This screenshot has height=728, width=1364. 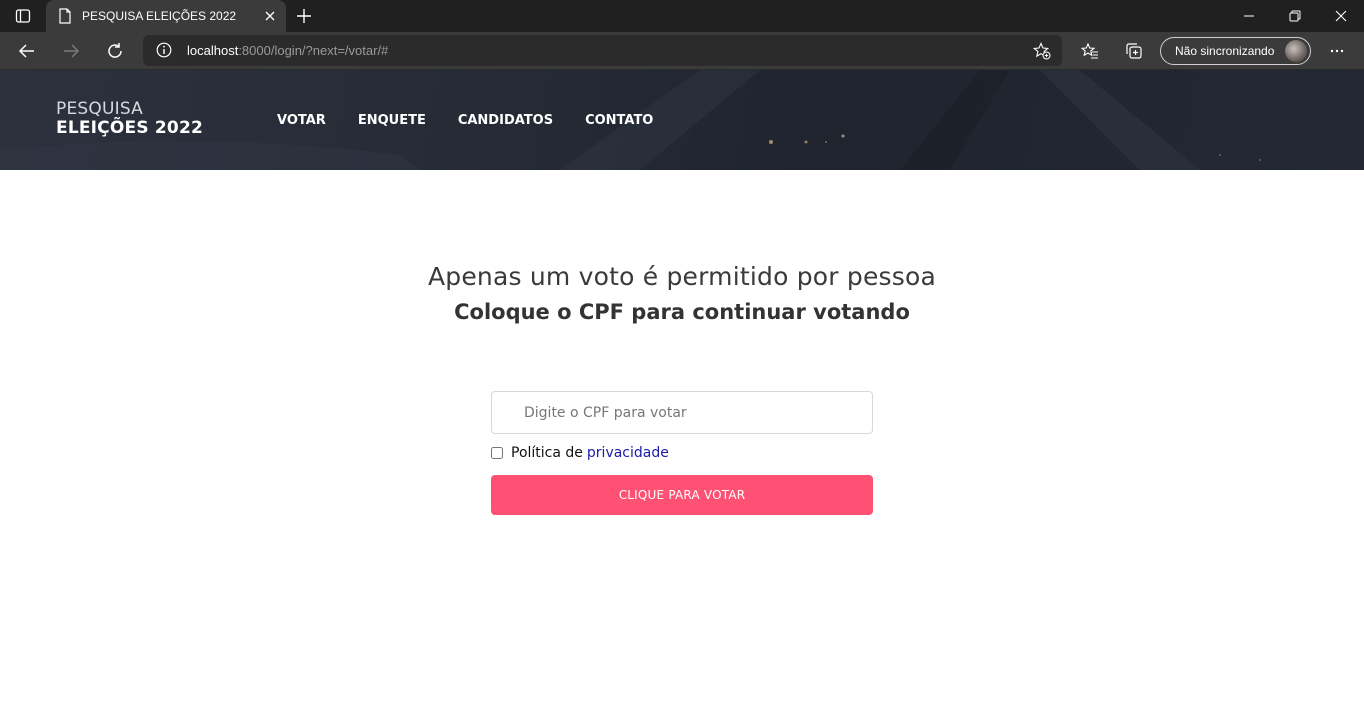 I want to click on tab-title: PESQUISA ELEIÇÕES 2022, so click(x=159, y=16).